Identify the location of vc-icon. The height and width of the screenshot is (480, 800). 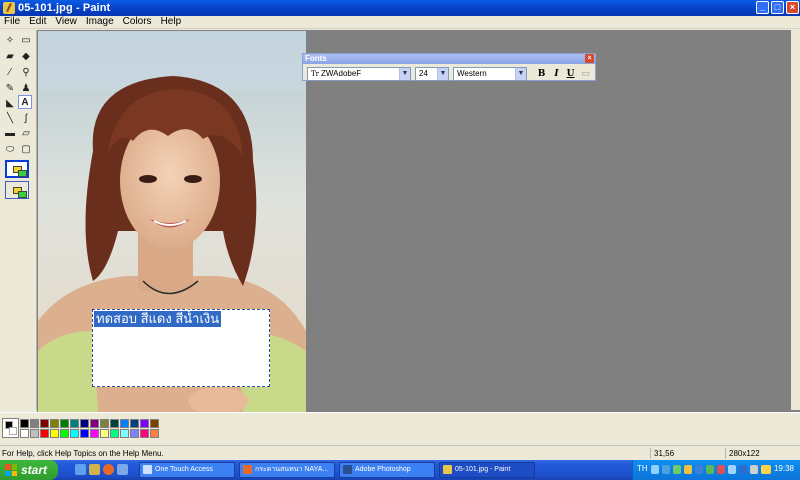
(766, 469).